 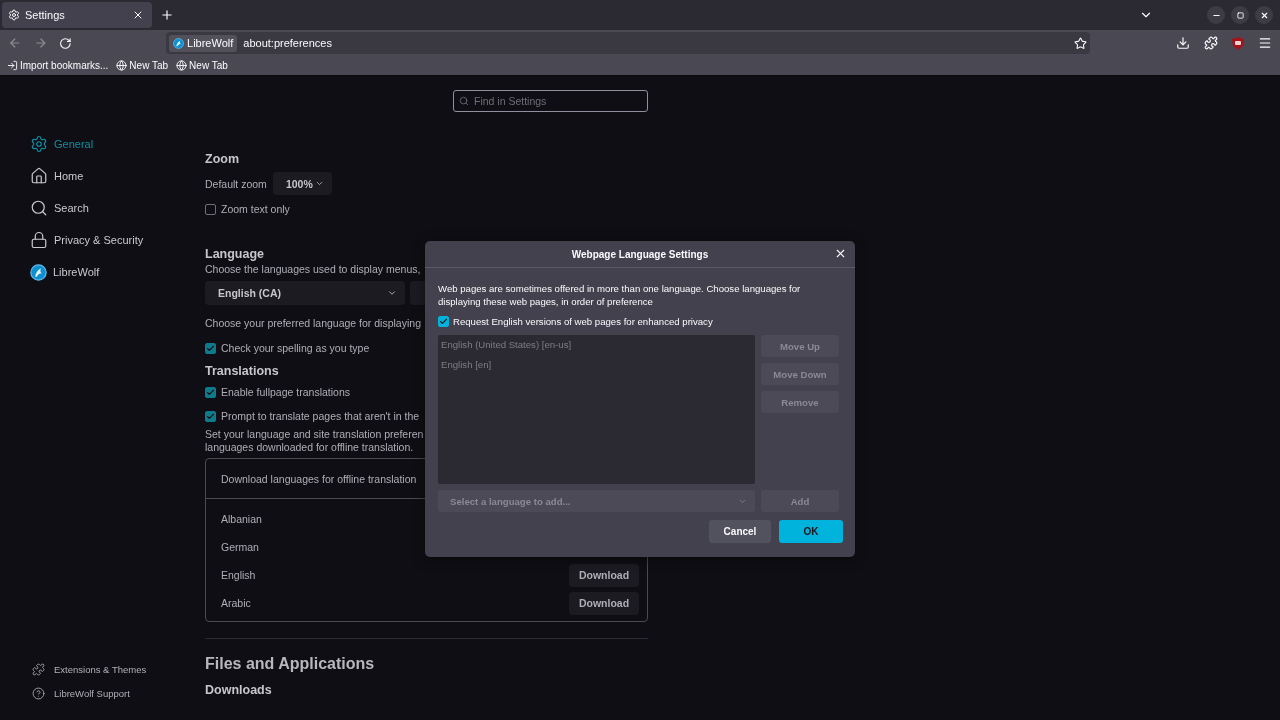 What do you see at coordinates (640, 254) in the screenshot?
I see `dialog-title: Webpage Language Settings` at bounding box center [640, 254].